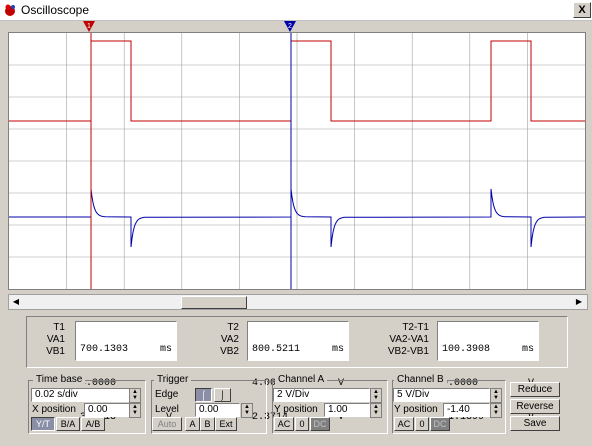 The width and height of the screenshot is (592, 446). What do you see at coordinates (229, 351) in the screenshot?
I see `vb2-label: VB2` at bounding box center [229, 351].